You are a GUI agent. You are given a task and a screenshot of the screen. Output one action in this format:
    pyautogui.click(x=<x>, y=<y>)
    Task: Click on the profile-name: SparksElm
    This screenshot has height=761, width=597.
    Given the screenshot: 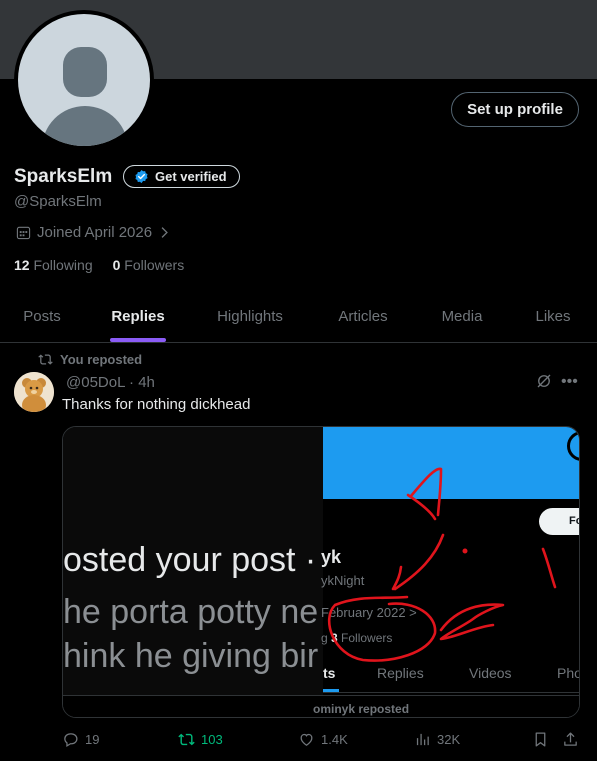 What is the action you would take?
    pyautogui.click(x=63, y=176)
    